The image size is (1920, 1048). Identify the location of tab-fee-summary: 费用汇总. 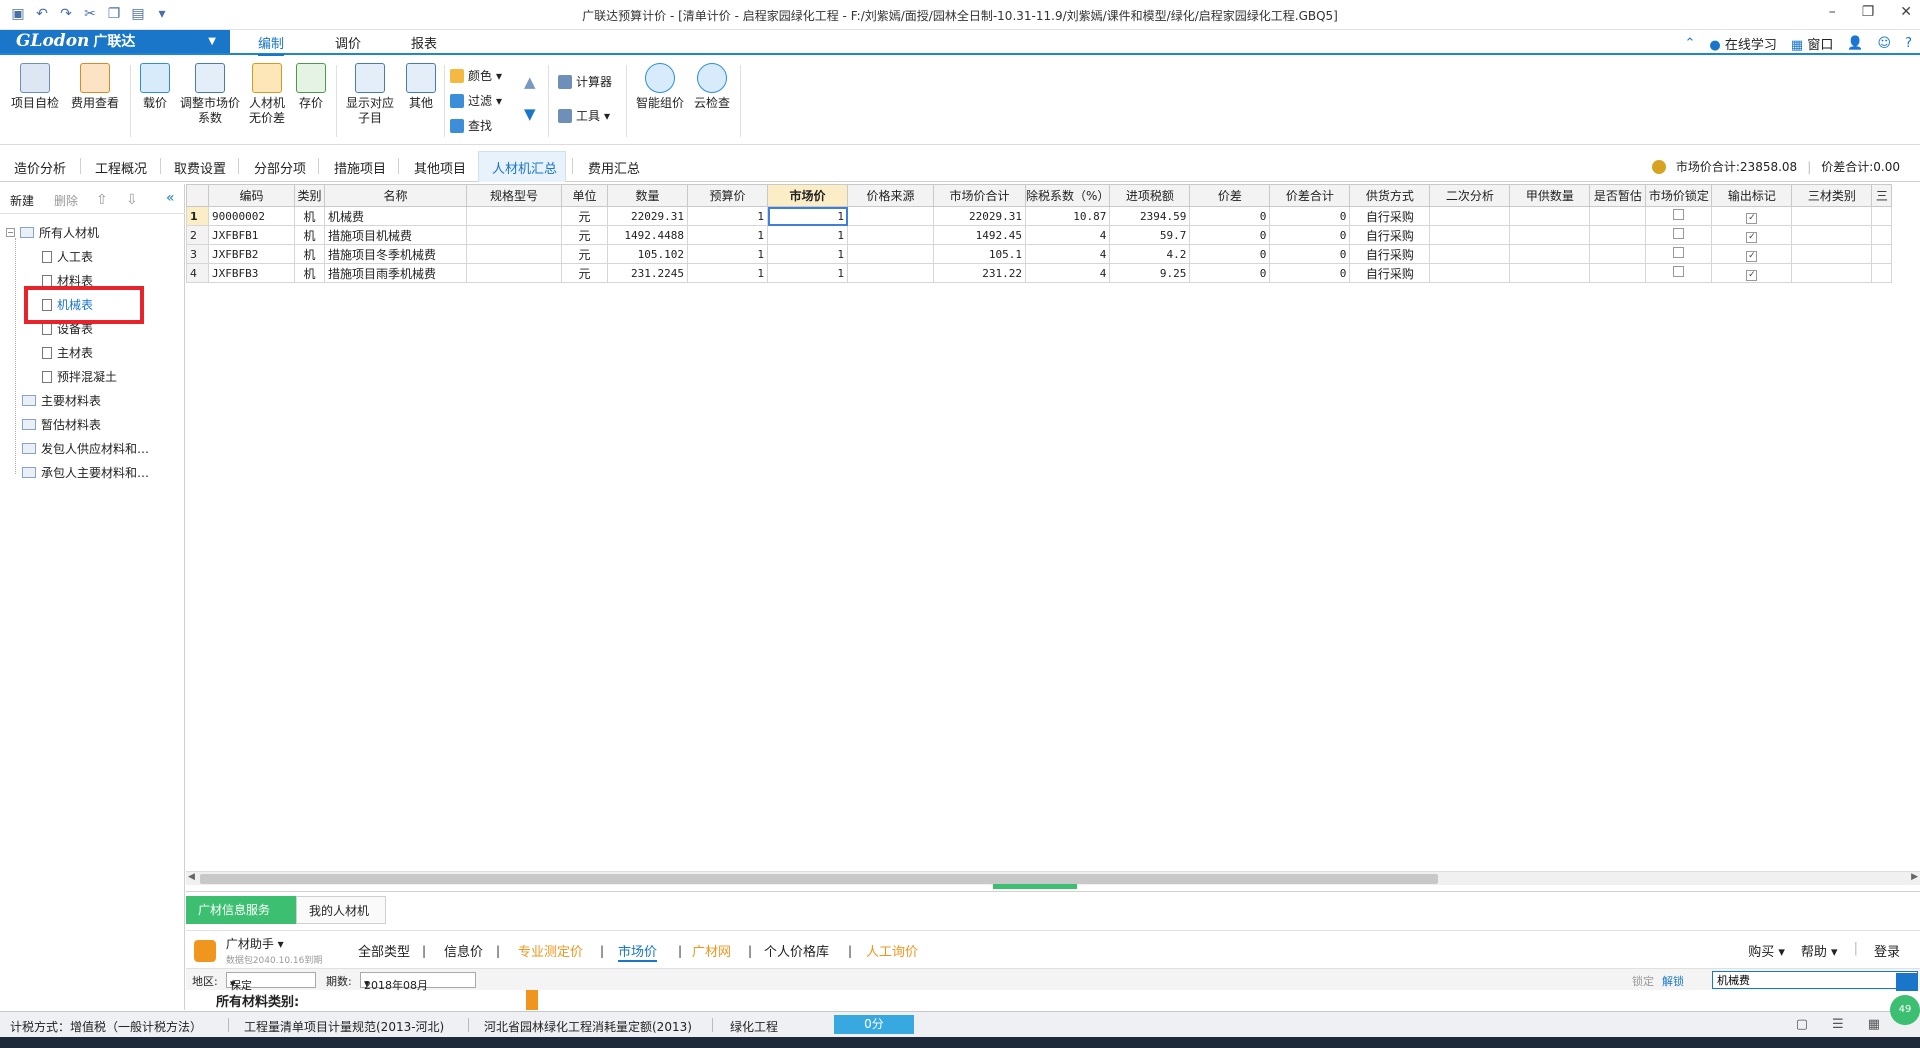
(614, 167).